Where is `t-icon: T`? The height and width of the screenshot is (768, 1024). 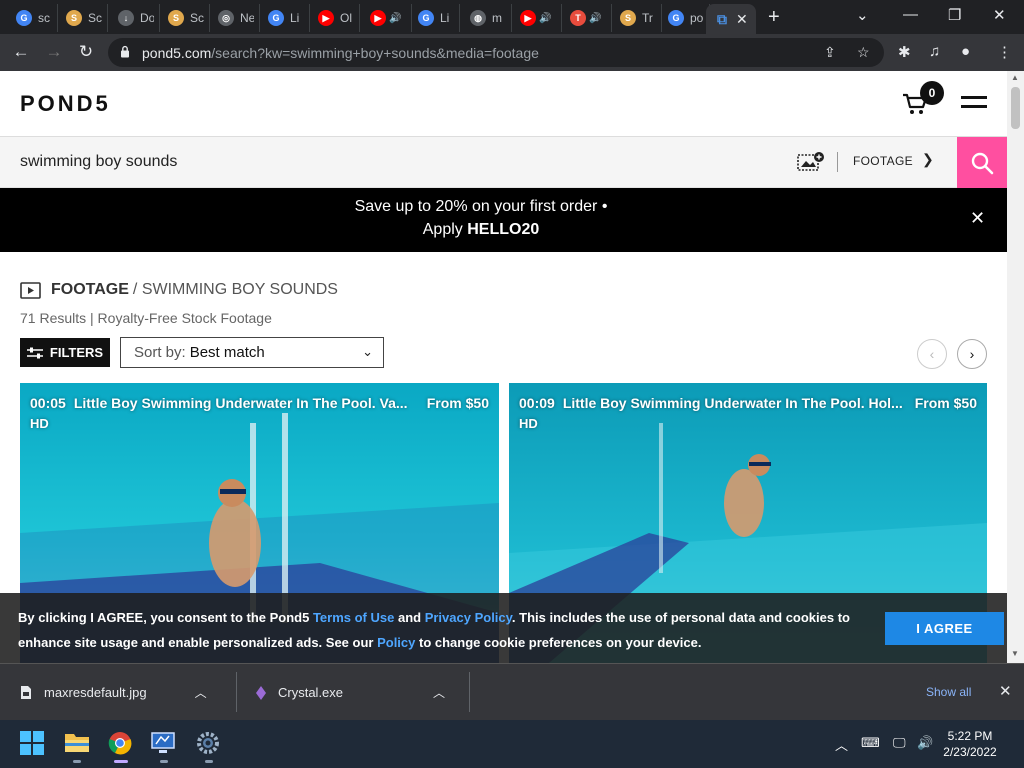 t-icon: T is located at coordinates (578, 18).